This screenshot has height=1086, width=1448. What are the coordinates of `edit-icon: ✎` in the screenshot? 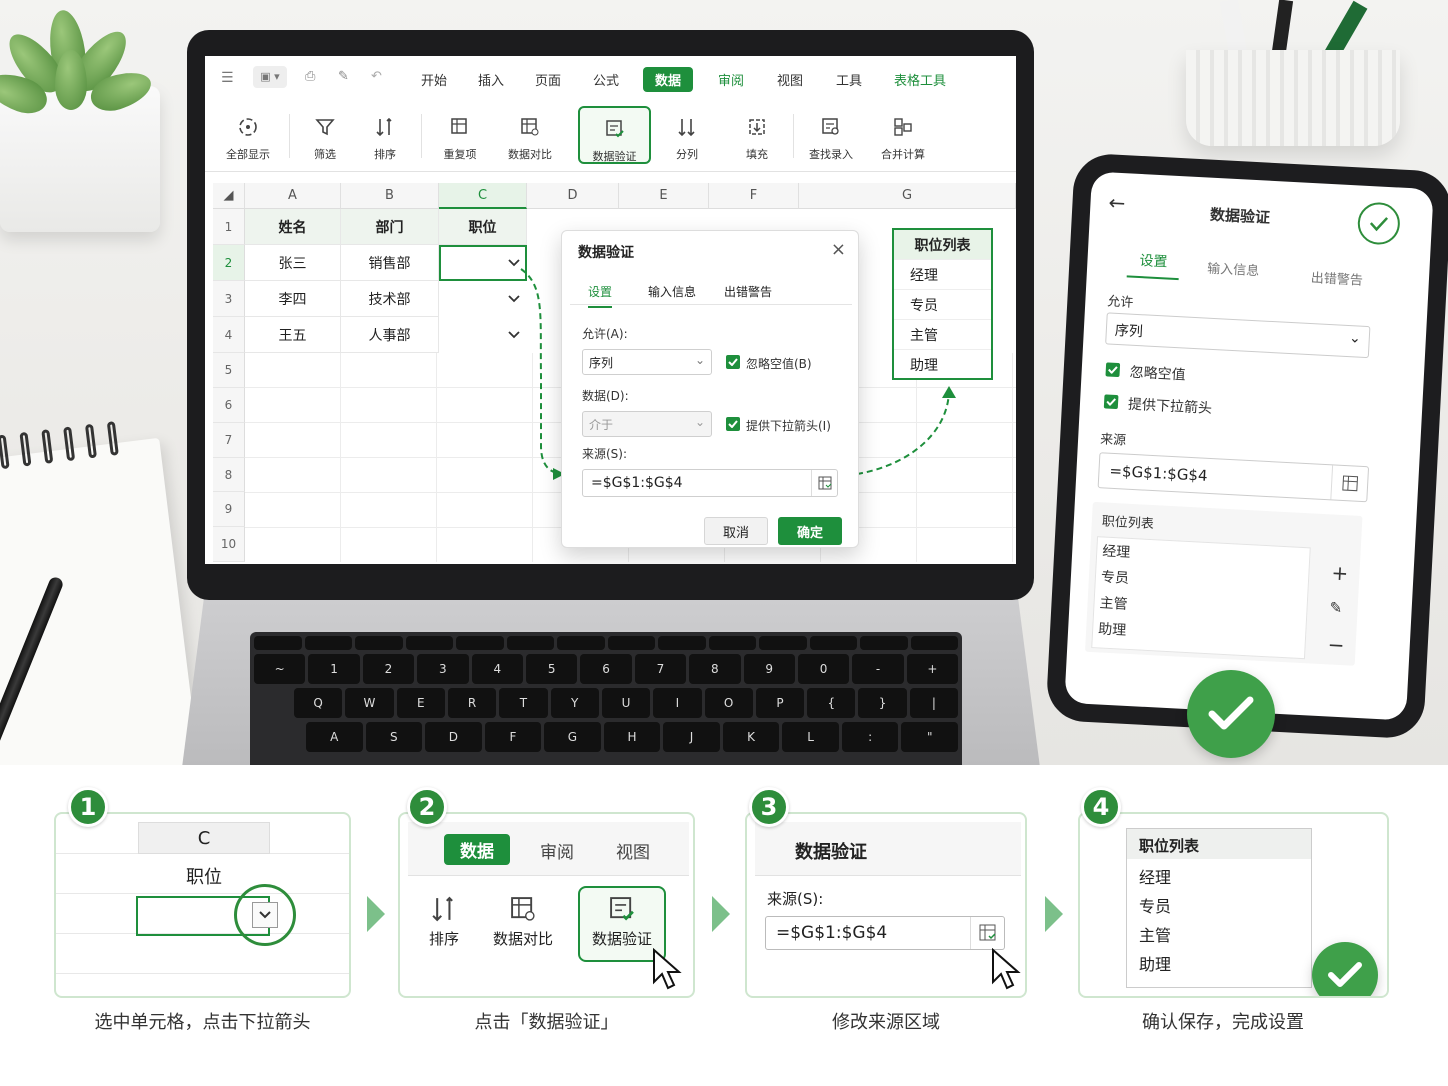 It's located at (1336, 607).